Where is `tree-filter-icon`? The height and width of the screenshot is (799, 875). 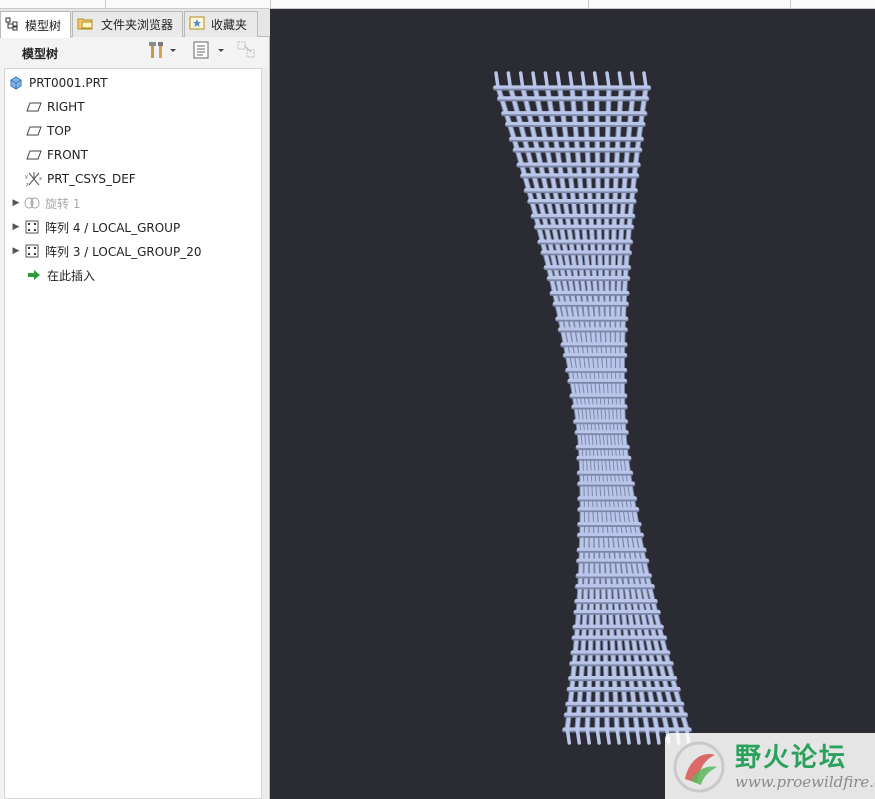 tree-filter-icon is located at coordinates (247, 52).